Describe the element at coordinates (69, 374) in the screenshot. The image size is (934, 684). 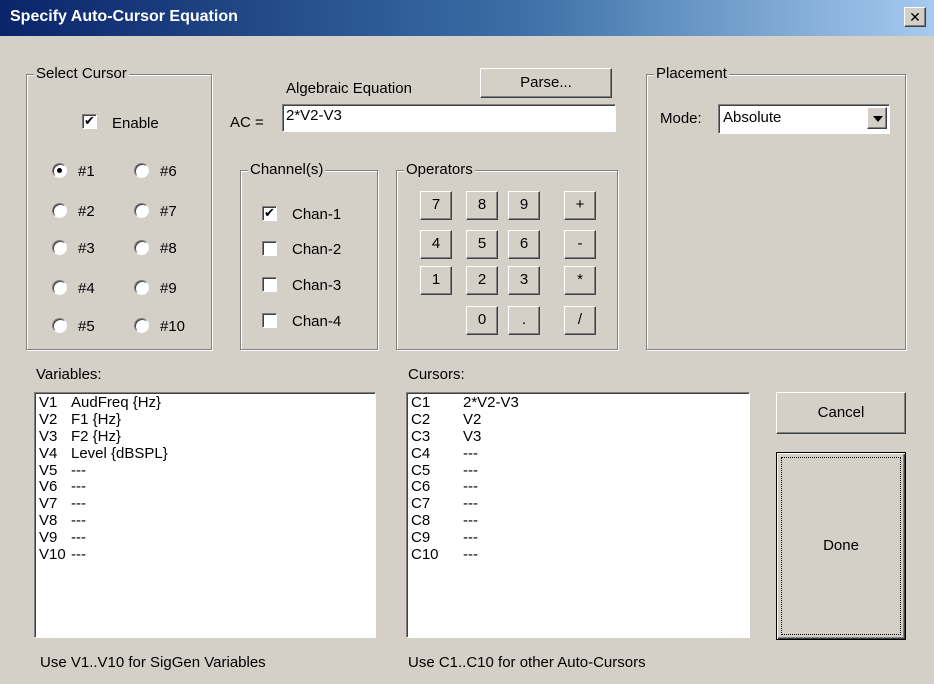
I see `variables-label: Variables:` at that location.